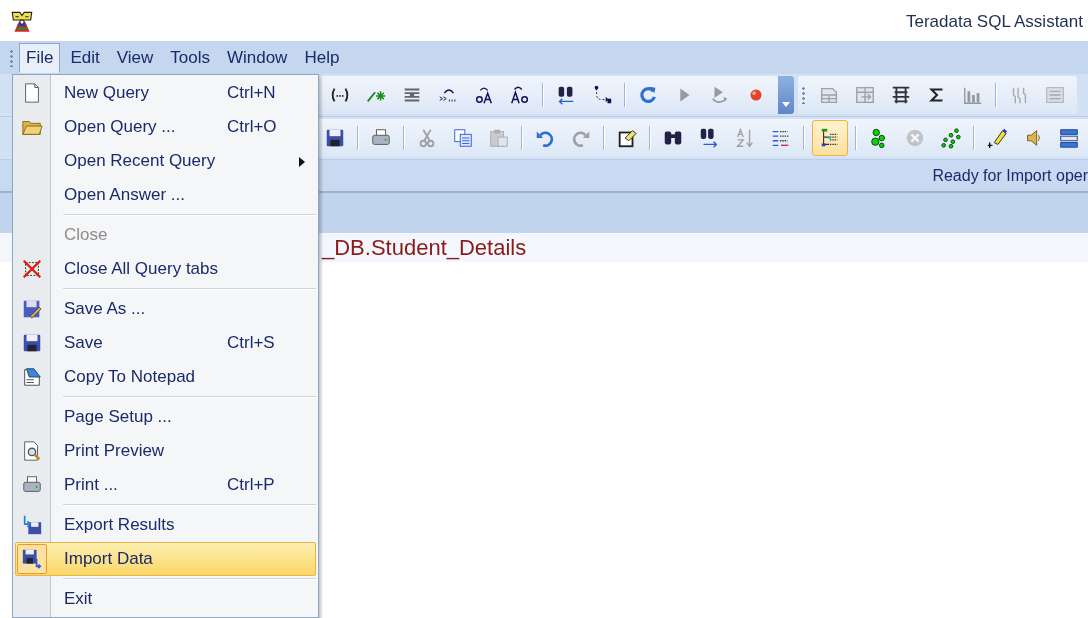 The width and height of the screenshot is (1088, 618). I want to click on menu-item: Open Query ... Ctrl+O, so click(165, 127).